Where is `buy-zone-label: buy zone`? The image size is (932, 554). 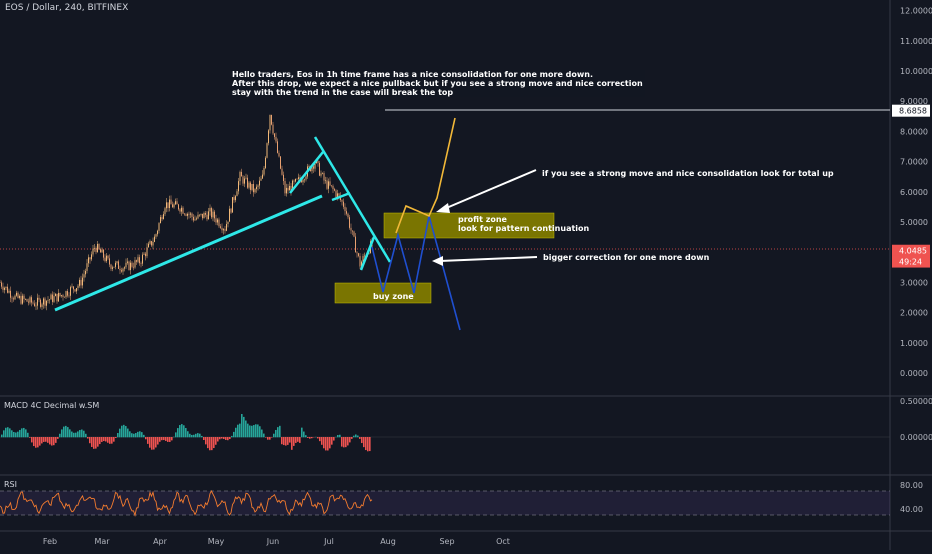
buy-zone-label: buy zone is located at coordinates (393, 296).